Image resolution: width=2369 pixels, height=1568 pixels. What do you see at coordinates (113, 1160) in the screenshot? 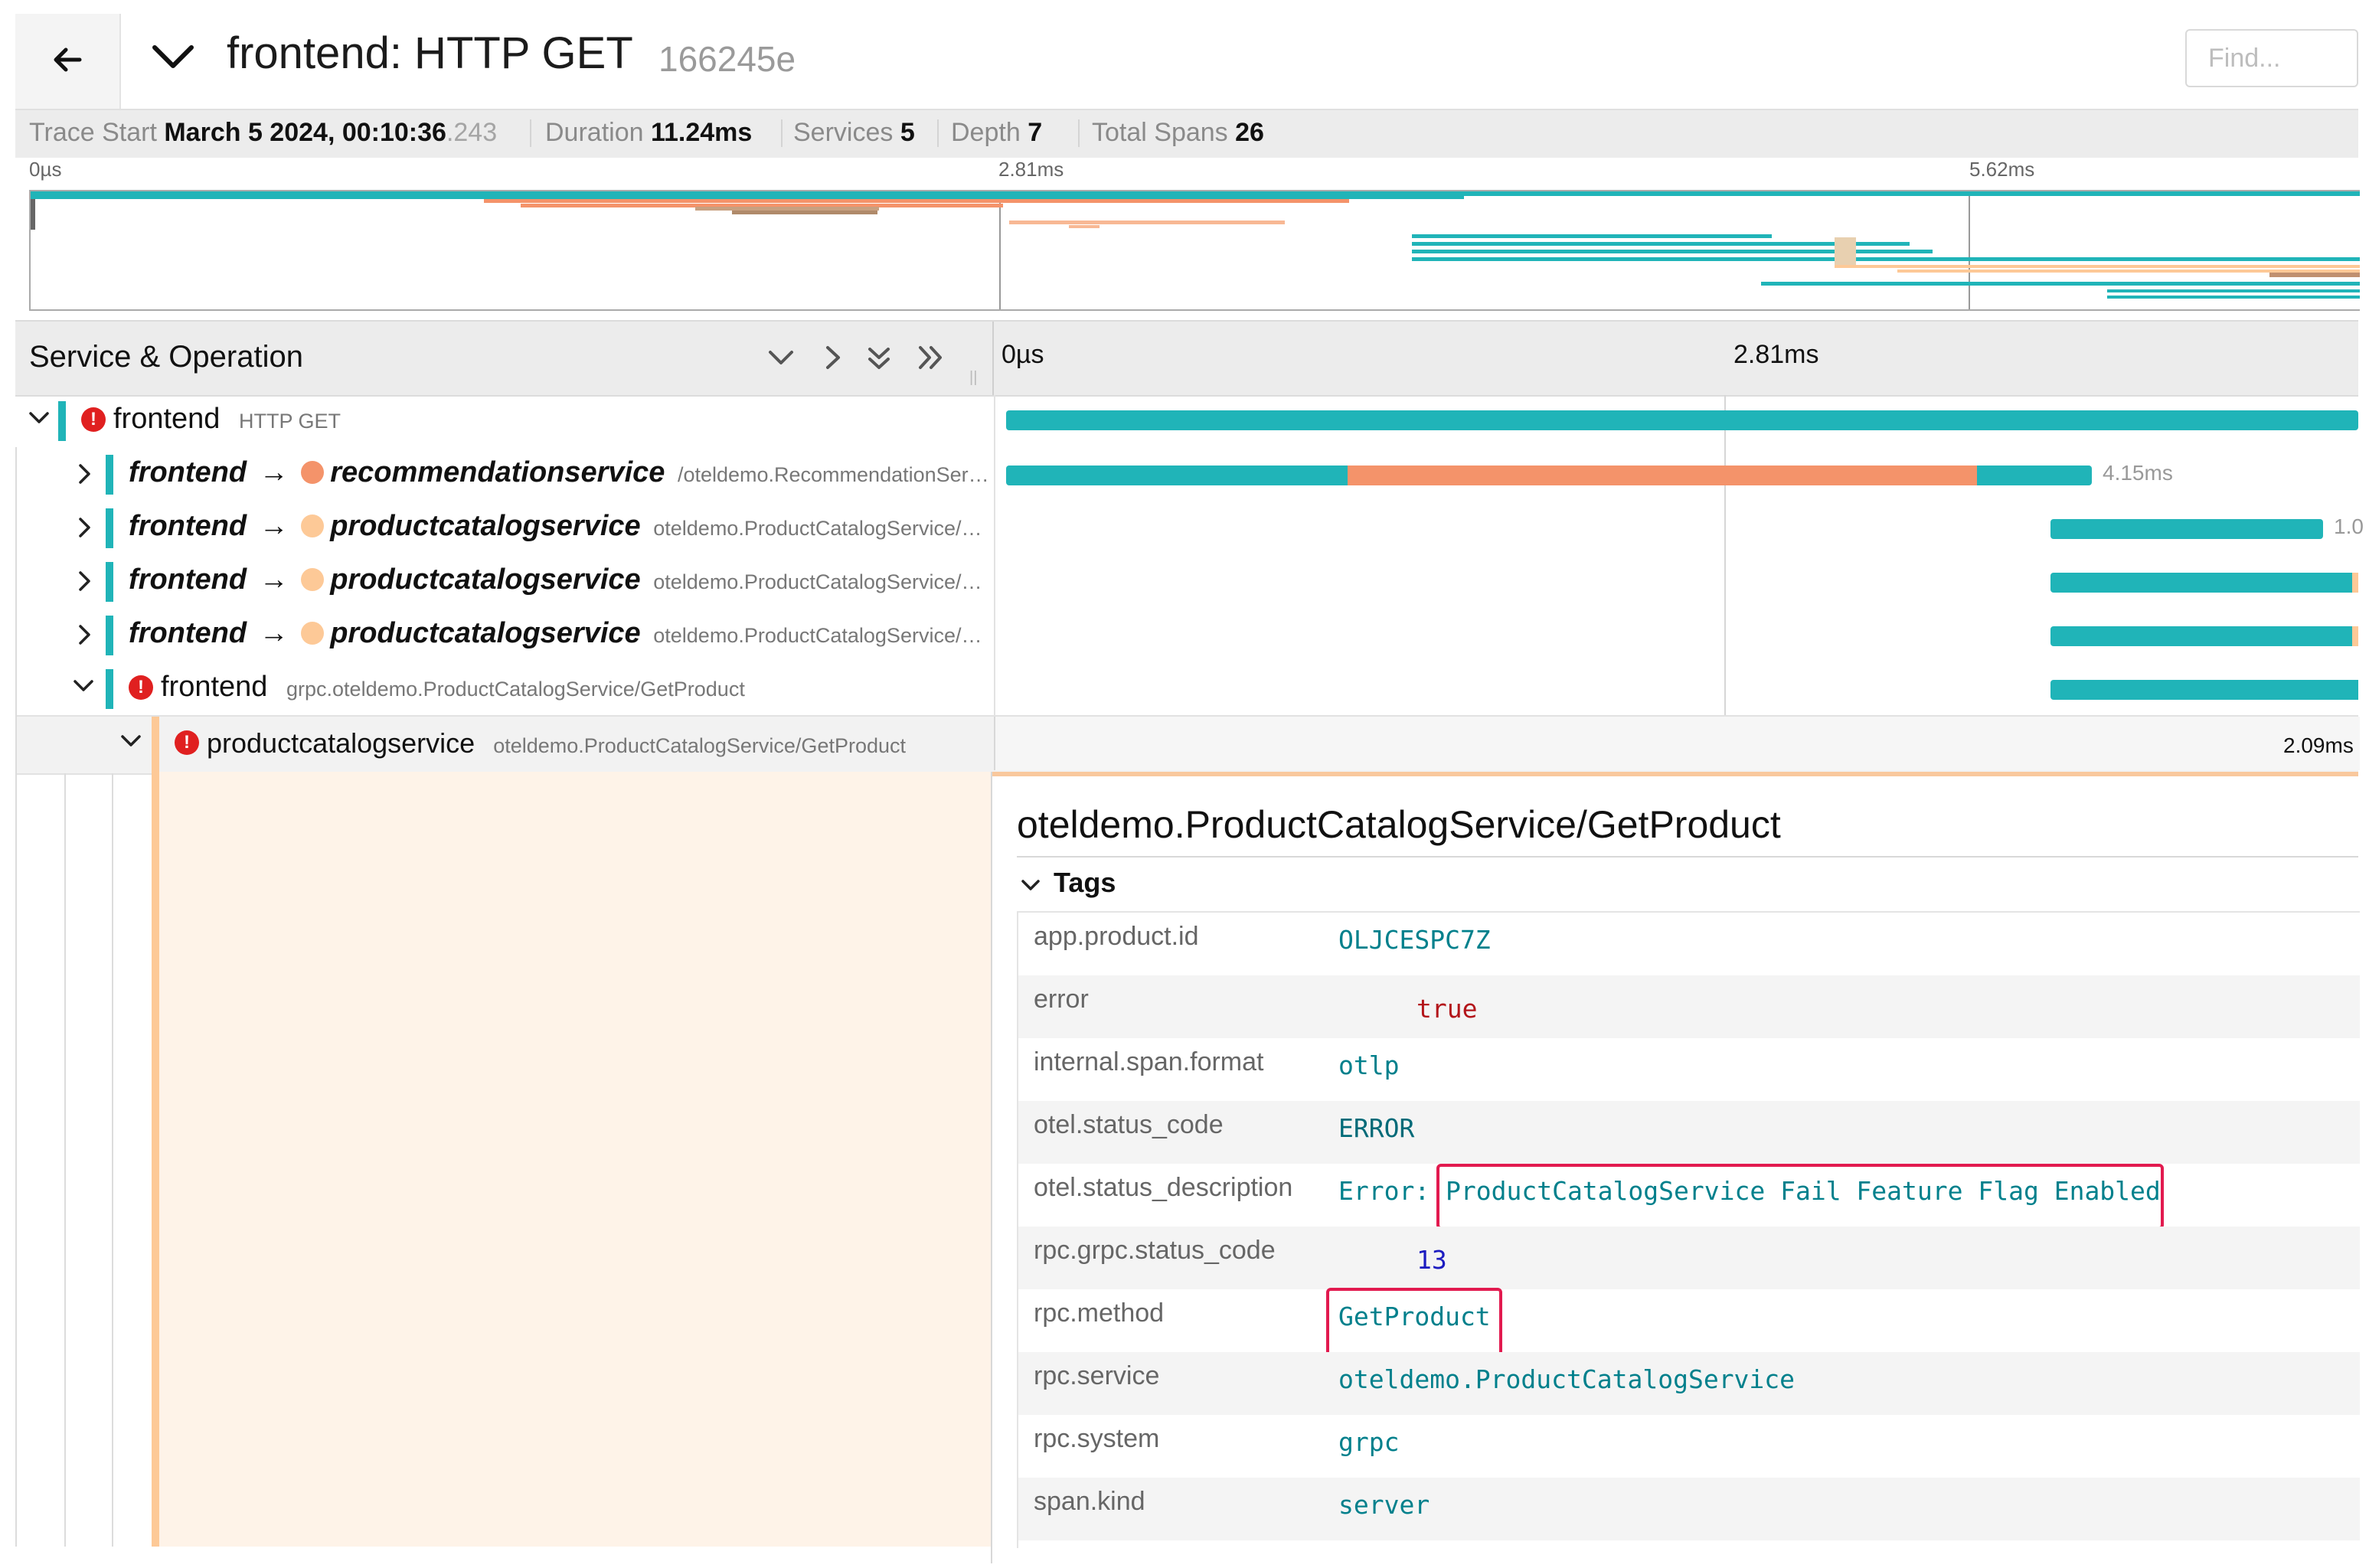
I see `tree-guide` at bounding box center [113, 1160].